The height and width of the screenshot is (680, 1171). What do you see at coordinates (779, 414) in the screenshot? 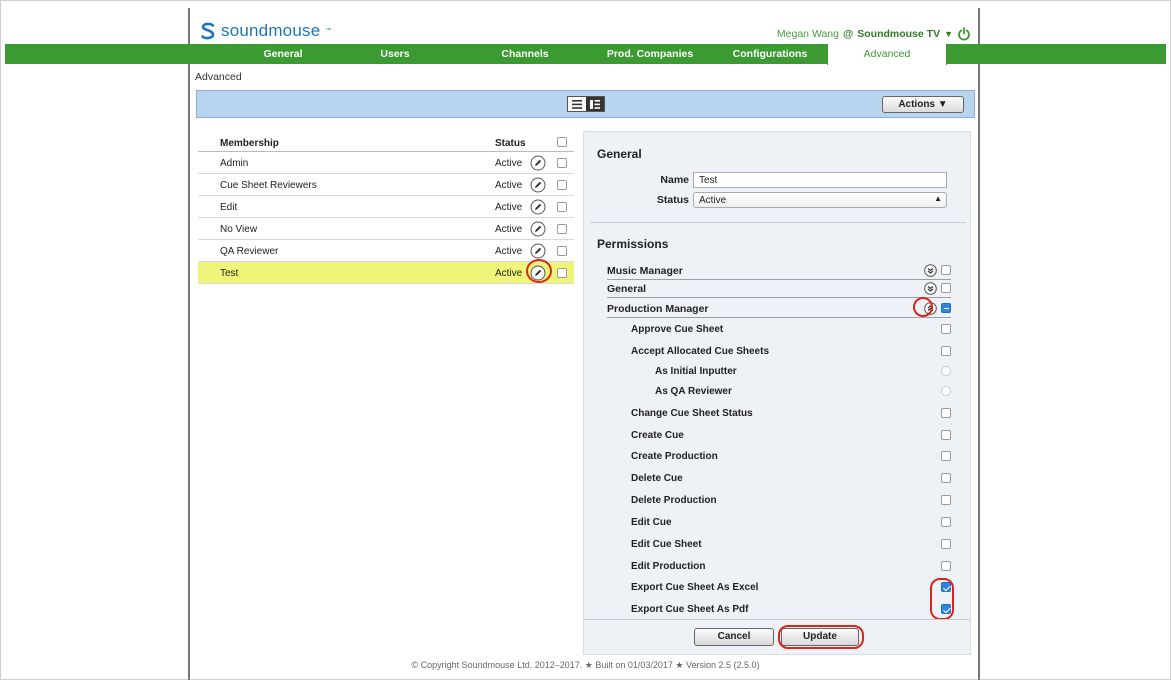
I see `permission-item: Change Cue Sheet Status` at bounding box center [779, 414].